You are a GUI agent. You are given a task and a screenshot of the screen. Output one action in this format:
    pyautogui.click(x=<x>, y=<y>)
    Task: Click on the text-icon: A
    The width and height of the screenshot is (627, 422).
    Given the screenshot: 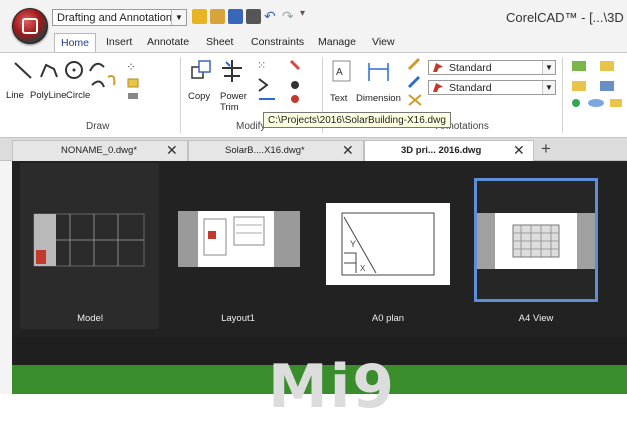 What is the action you would take?
    pyautogui.click(x=342, y=72)
    